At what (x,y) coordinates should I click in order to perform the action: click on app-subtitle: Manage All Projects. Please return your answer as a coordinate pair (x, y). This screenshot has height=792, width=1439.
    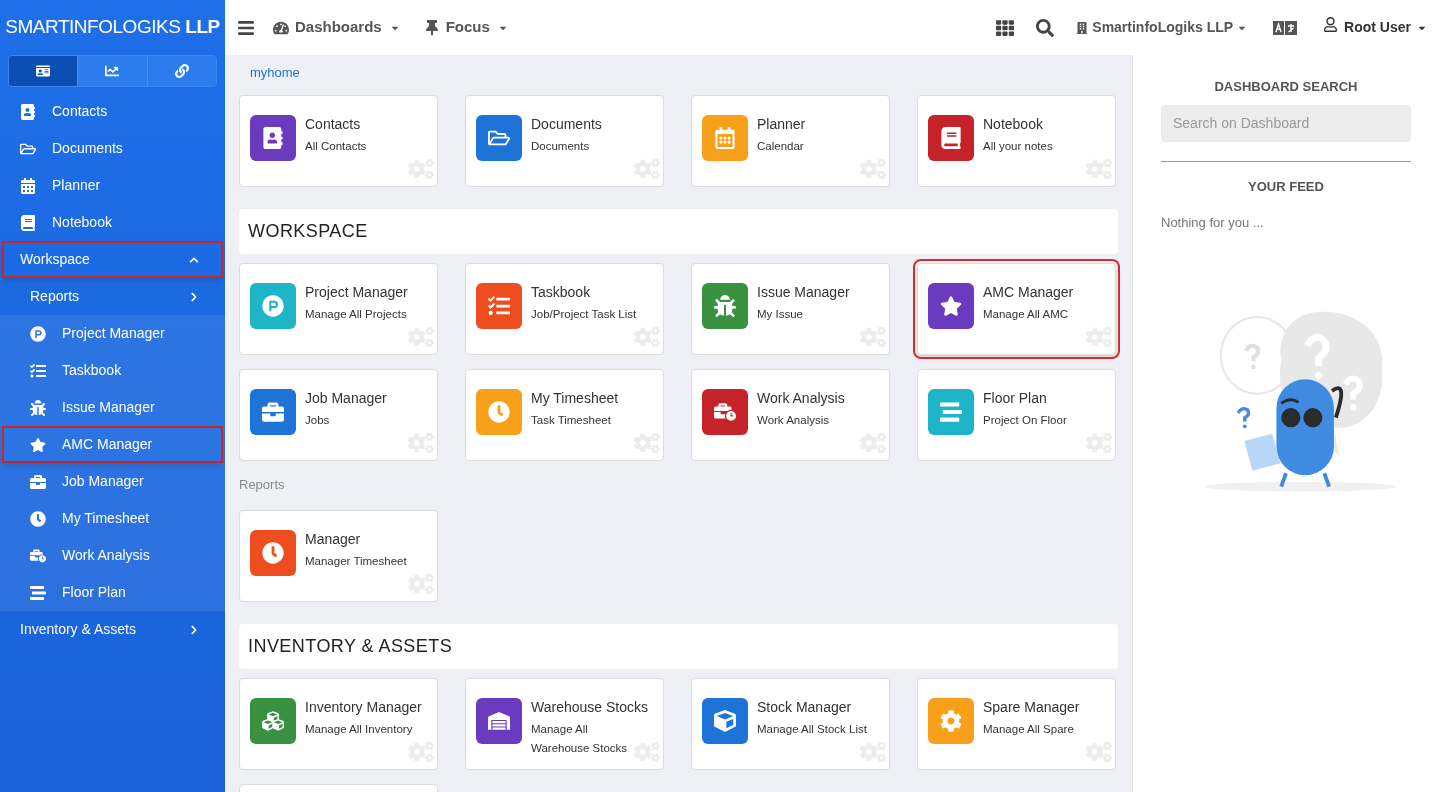
    Looking at the image, I should click on (356, 314).